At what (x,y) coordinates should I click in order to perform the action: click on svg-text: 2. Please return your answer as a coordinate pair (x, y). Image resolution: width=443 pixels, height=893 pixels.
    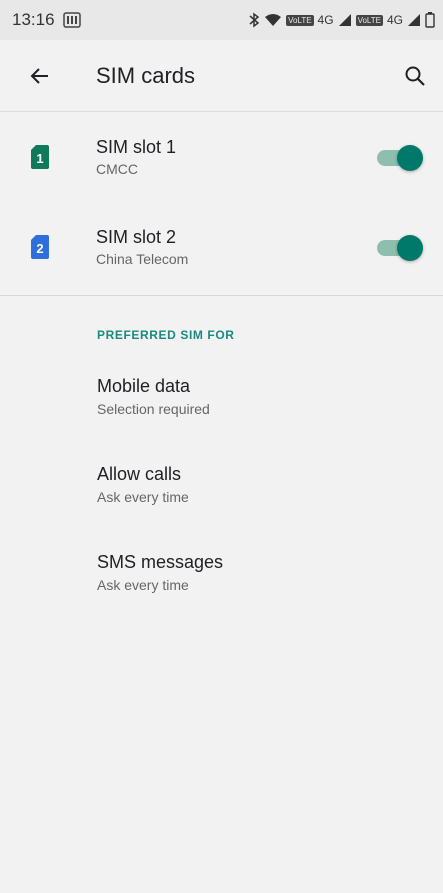
    Looking at the image, I should click on (39, 248).